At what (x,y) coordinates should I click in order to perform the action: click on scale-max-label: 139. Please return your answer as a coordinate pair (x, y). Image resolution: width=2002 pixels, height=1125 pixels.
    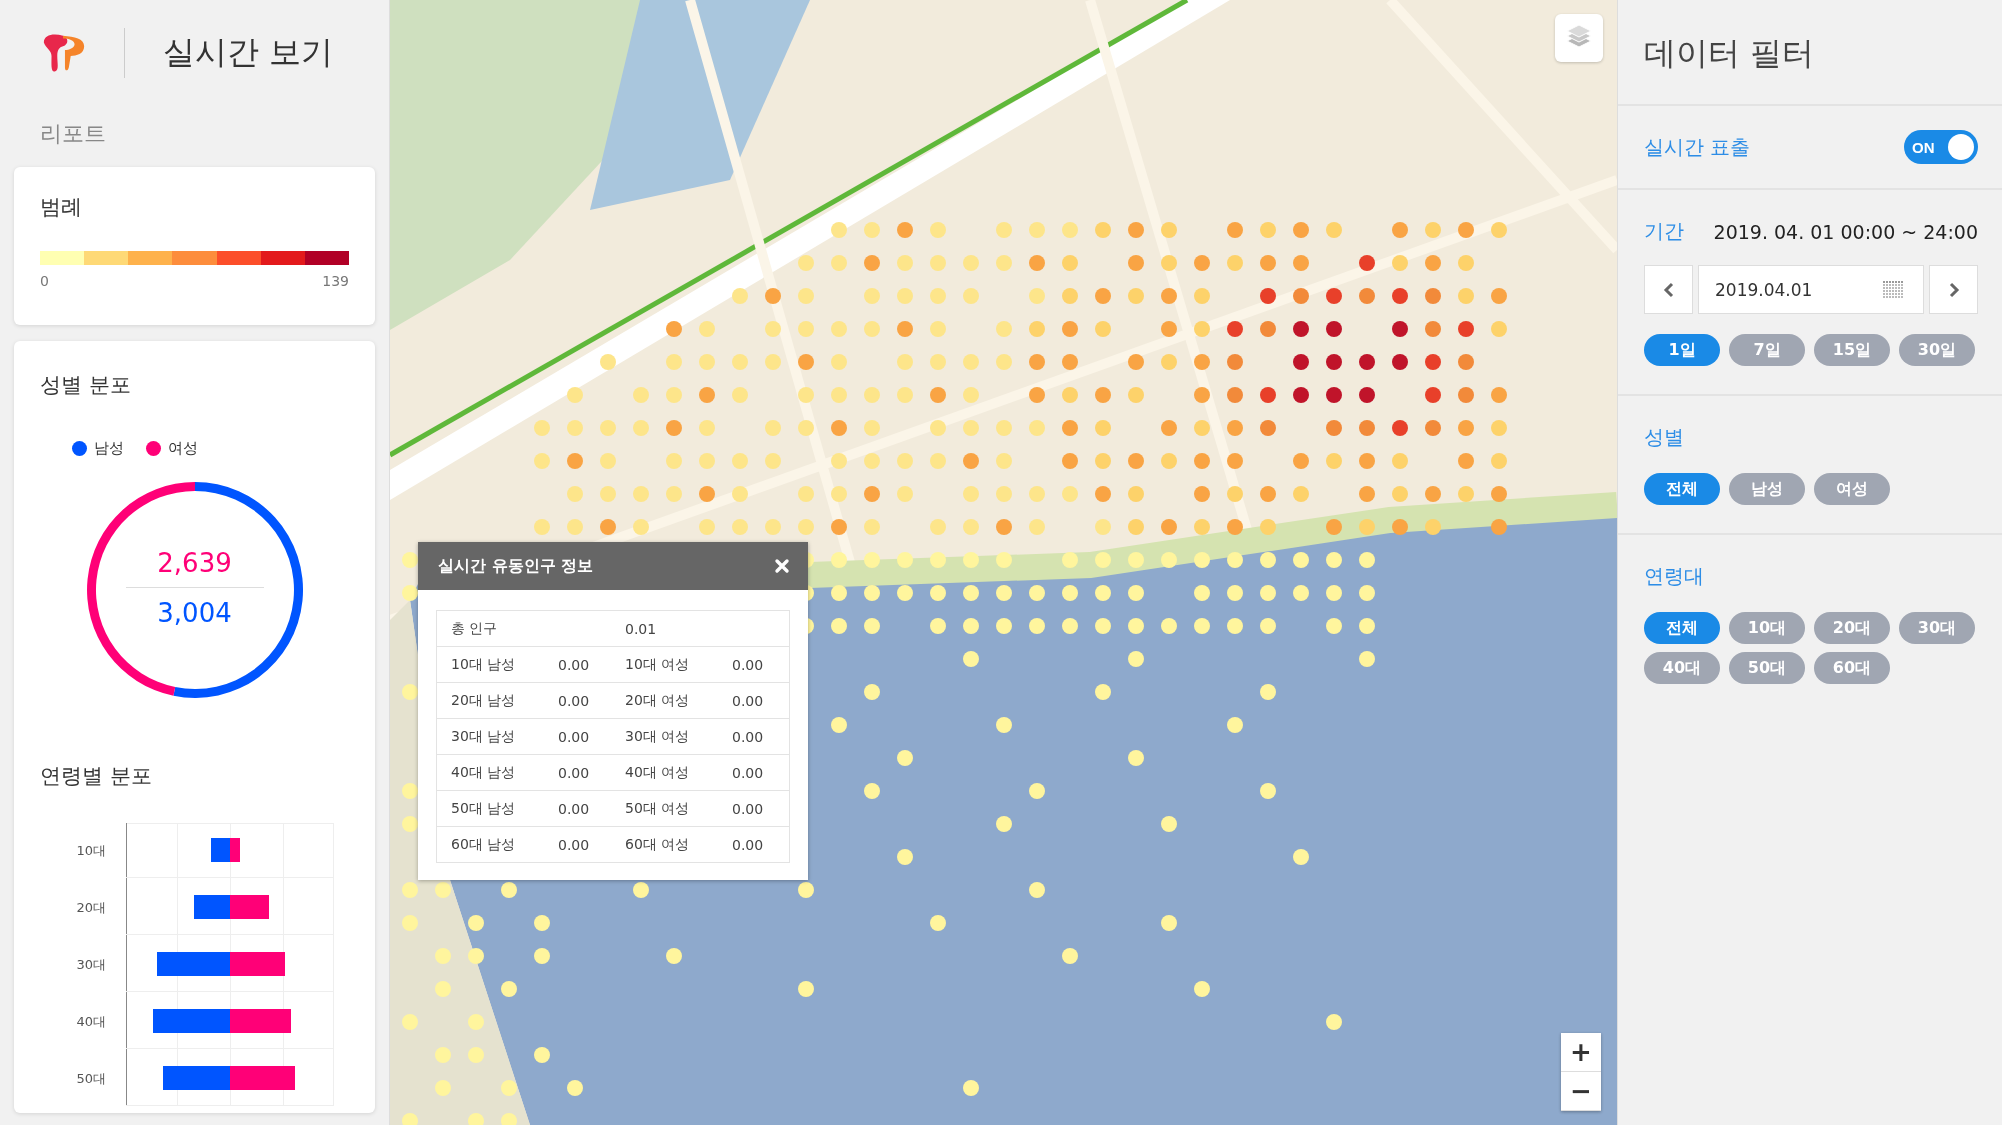
    Looking at the image, I should click on (335, 281).